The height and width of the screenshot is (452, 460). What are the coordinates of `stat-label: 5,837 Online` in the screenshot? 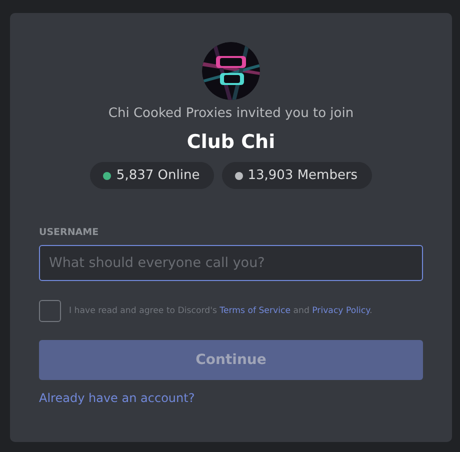 It's located at (158, 175).